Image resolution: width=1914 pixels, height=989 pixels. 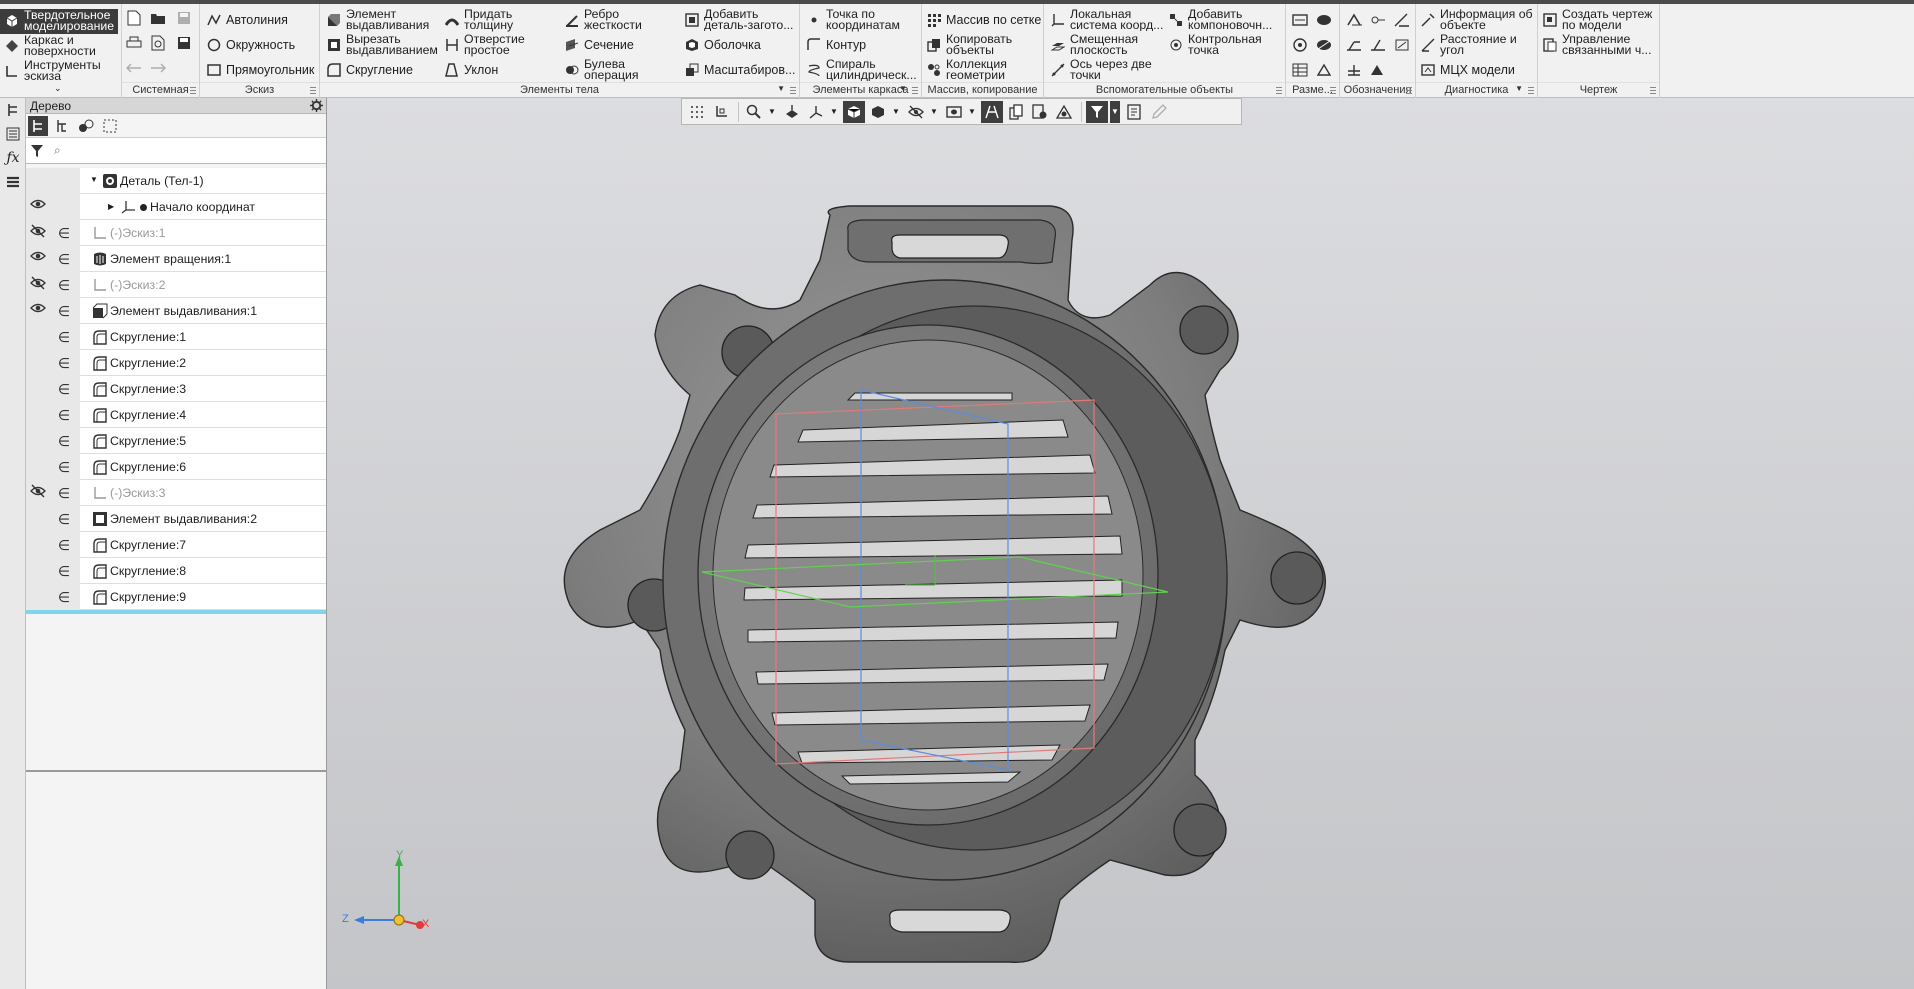 What do you see at coordinates (978, 45) in the screenshot?
I see `copy-objects-button: Копировать объекты` at bounding box center [978, 45].